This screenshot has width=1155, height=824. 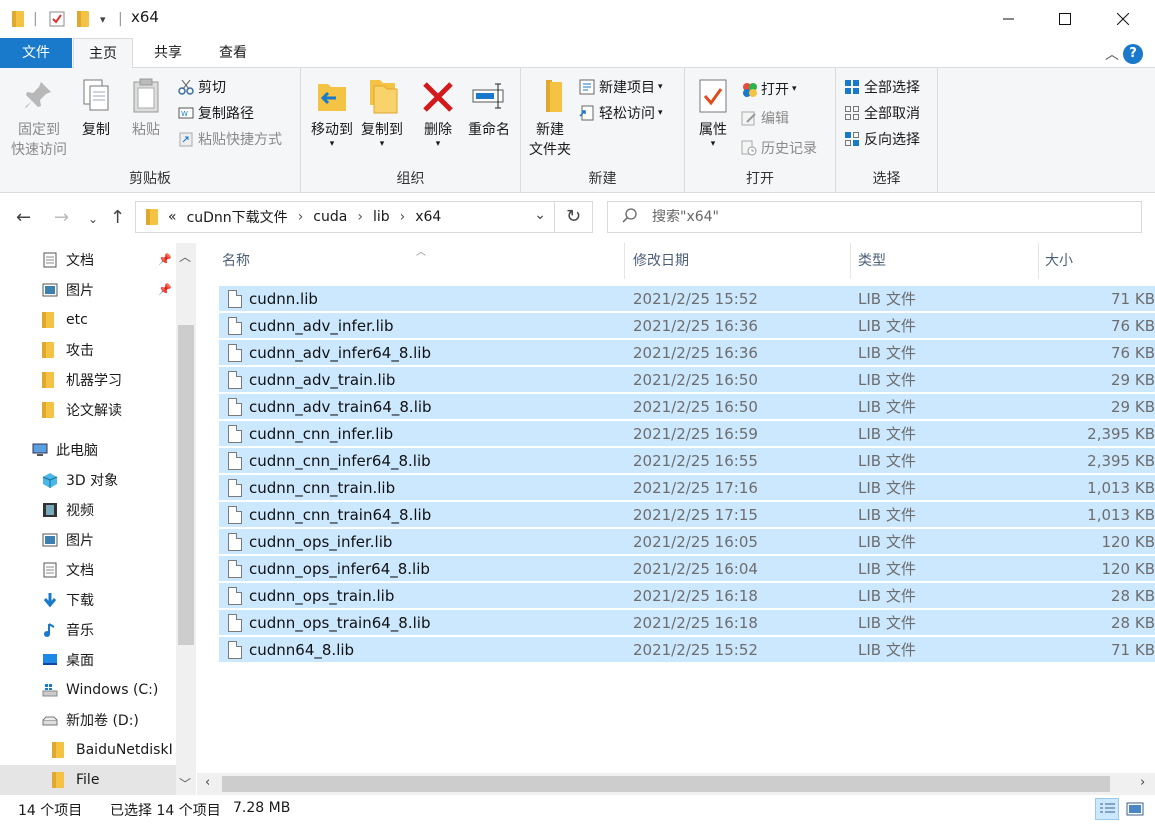 I want to click on sidebar-item-documents: 文档, so click(x=68, y=570).